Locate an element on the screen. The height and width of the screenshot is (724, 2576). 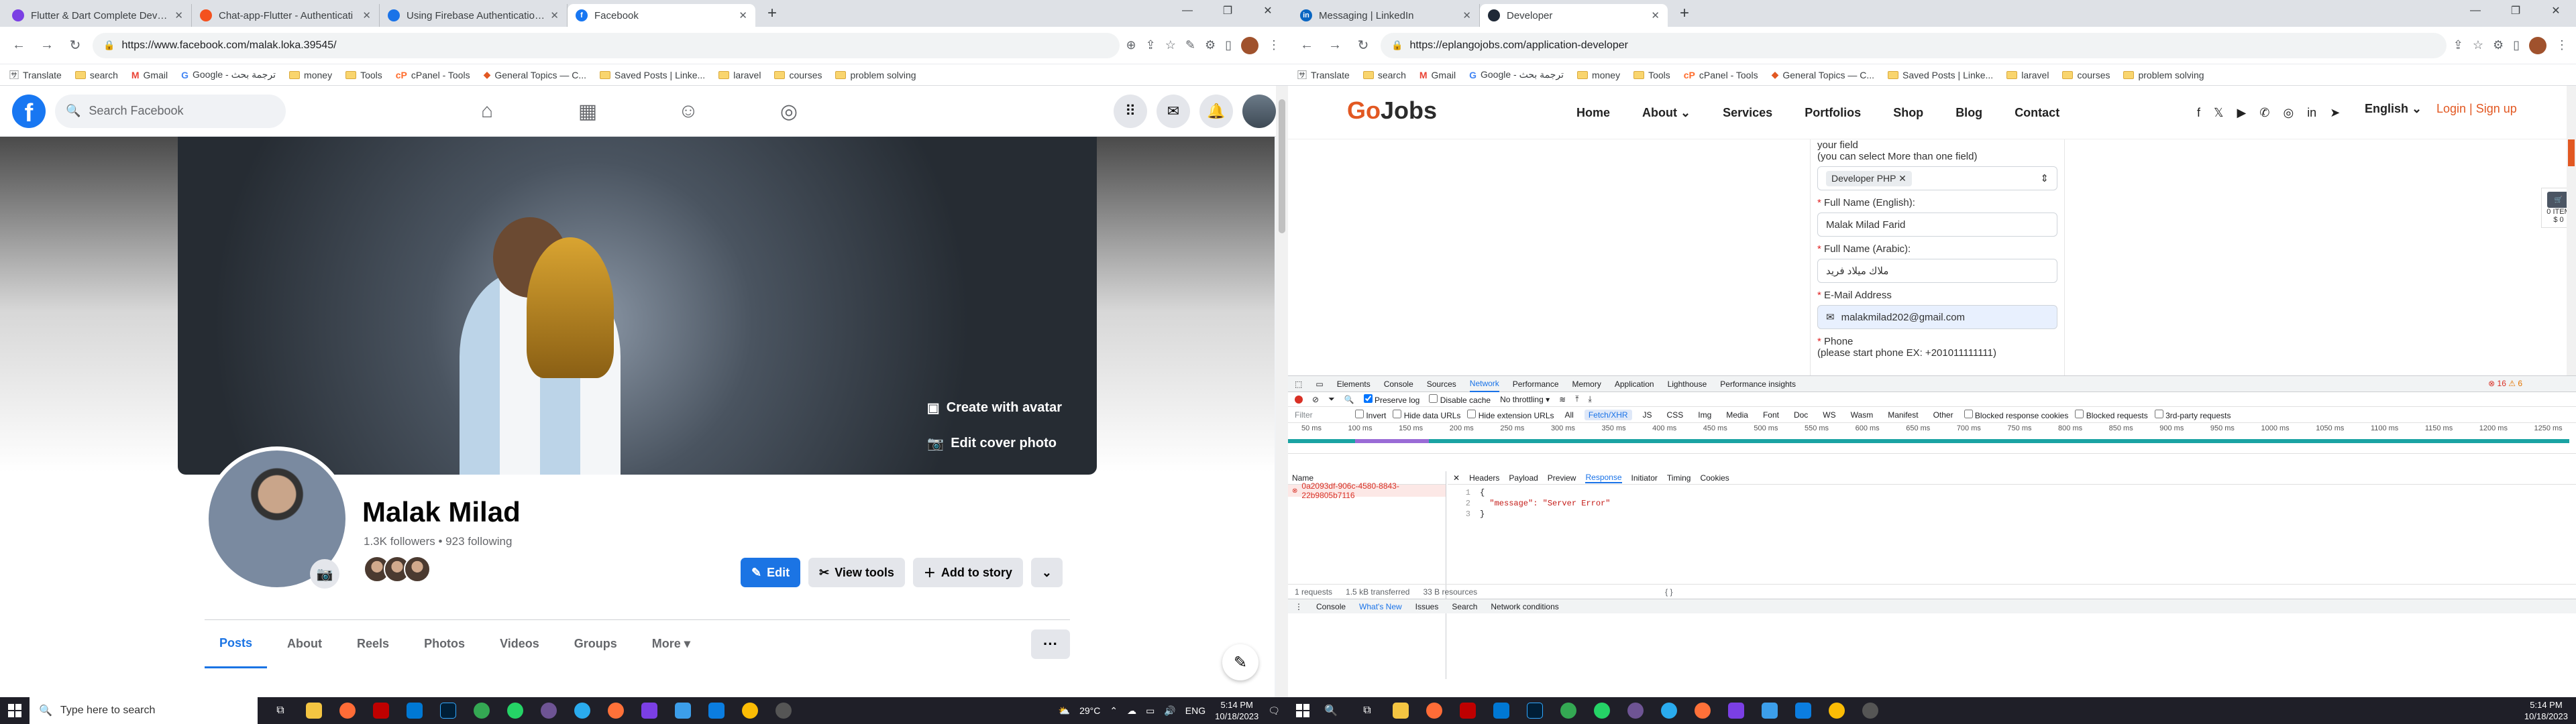
full-name-ar-input: ملاك ميلاد فريد is located at coordinates (1937, 271).